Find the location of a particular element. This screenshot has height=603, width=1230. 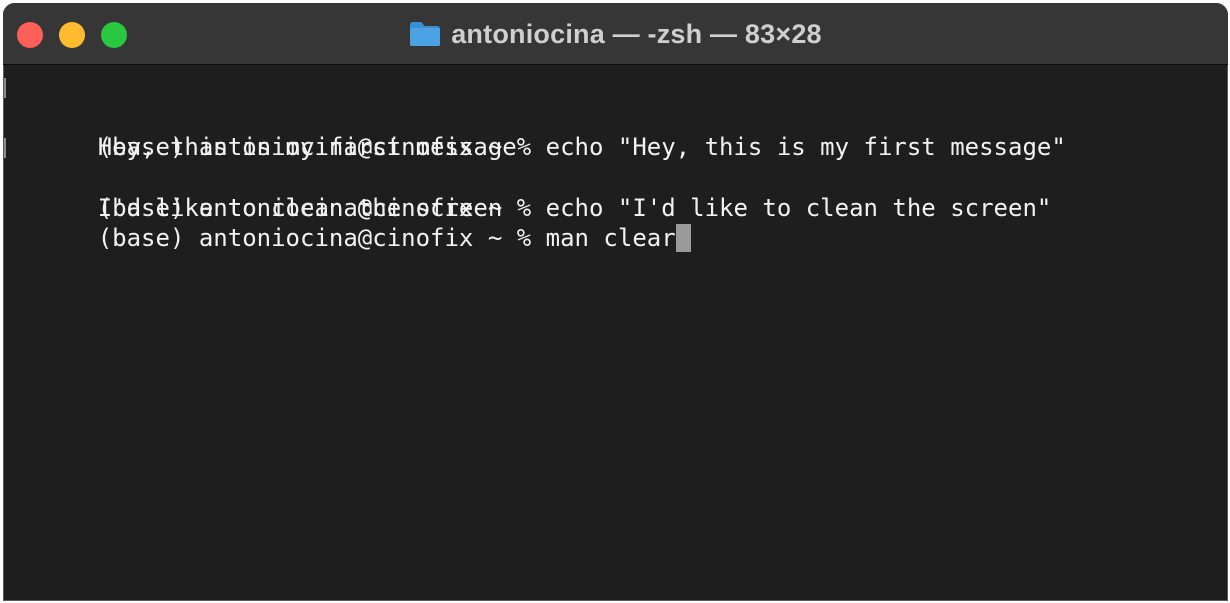

folder-icon is located at coordinates (425, 34).